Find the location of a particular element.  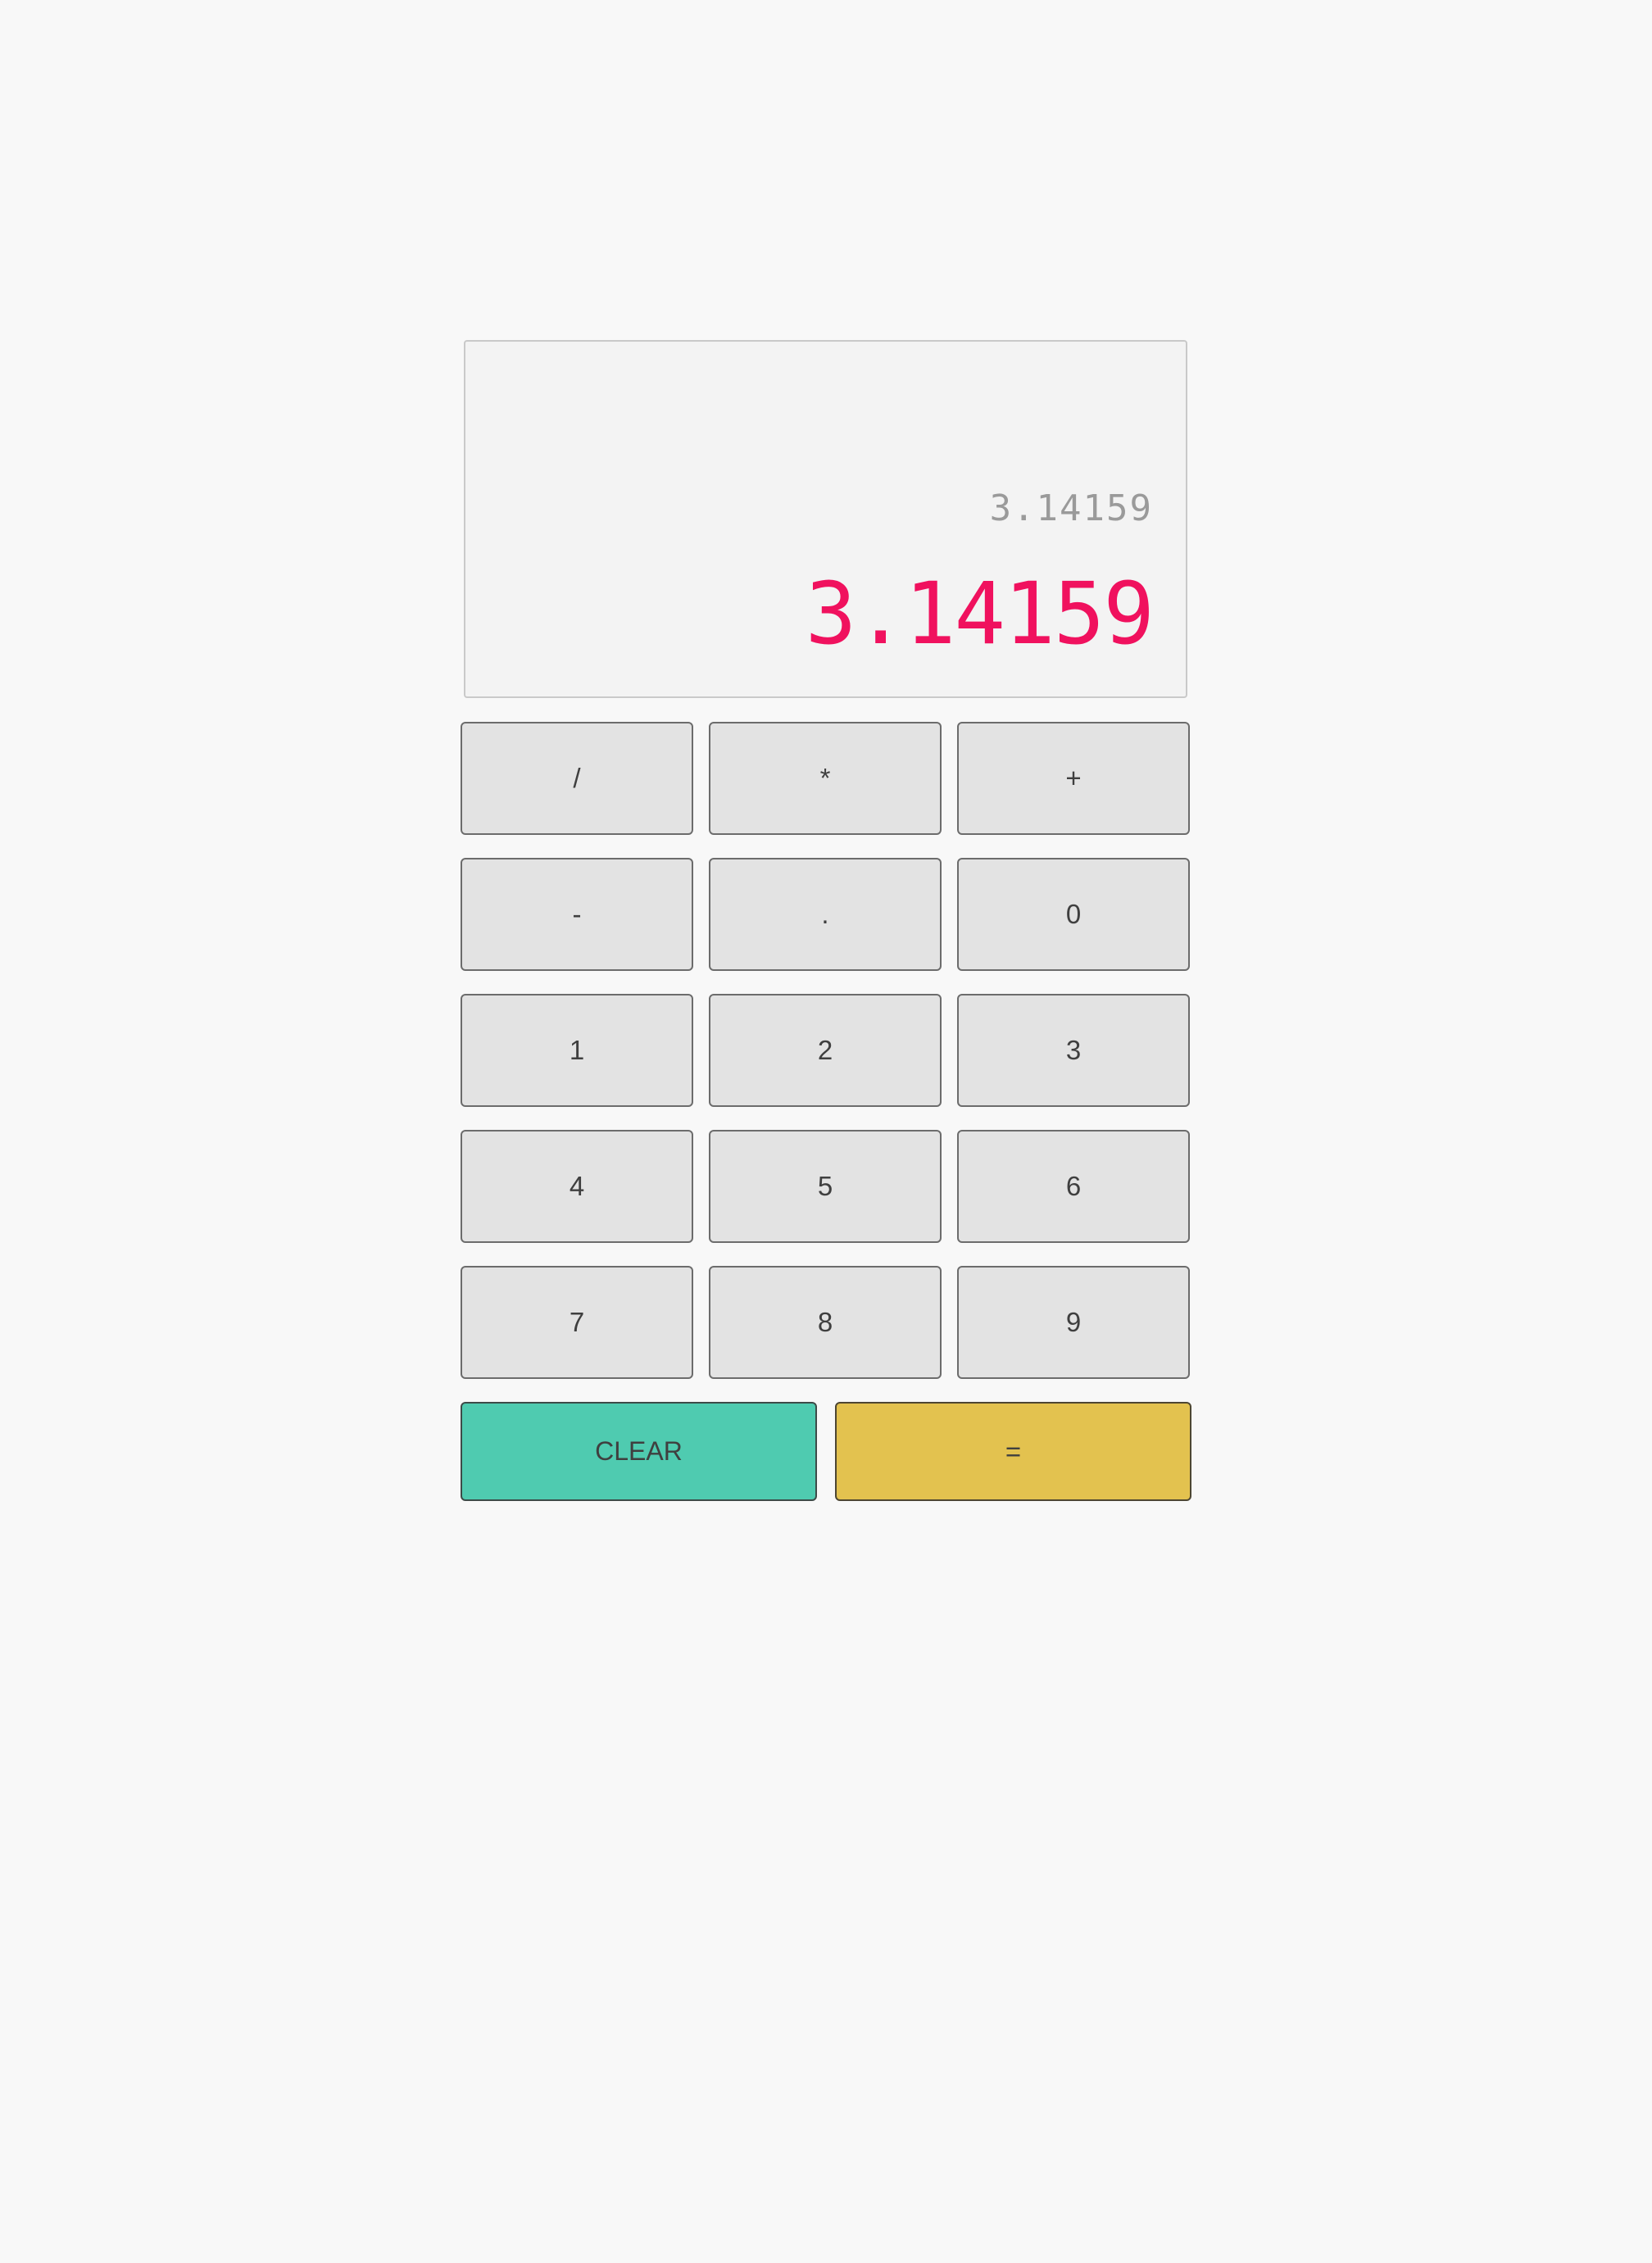

digit-2-button: 2 is located at coordinates (826, 1050).